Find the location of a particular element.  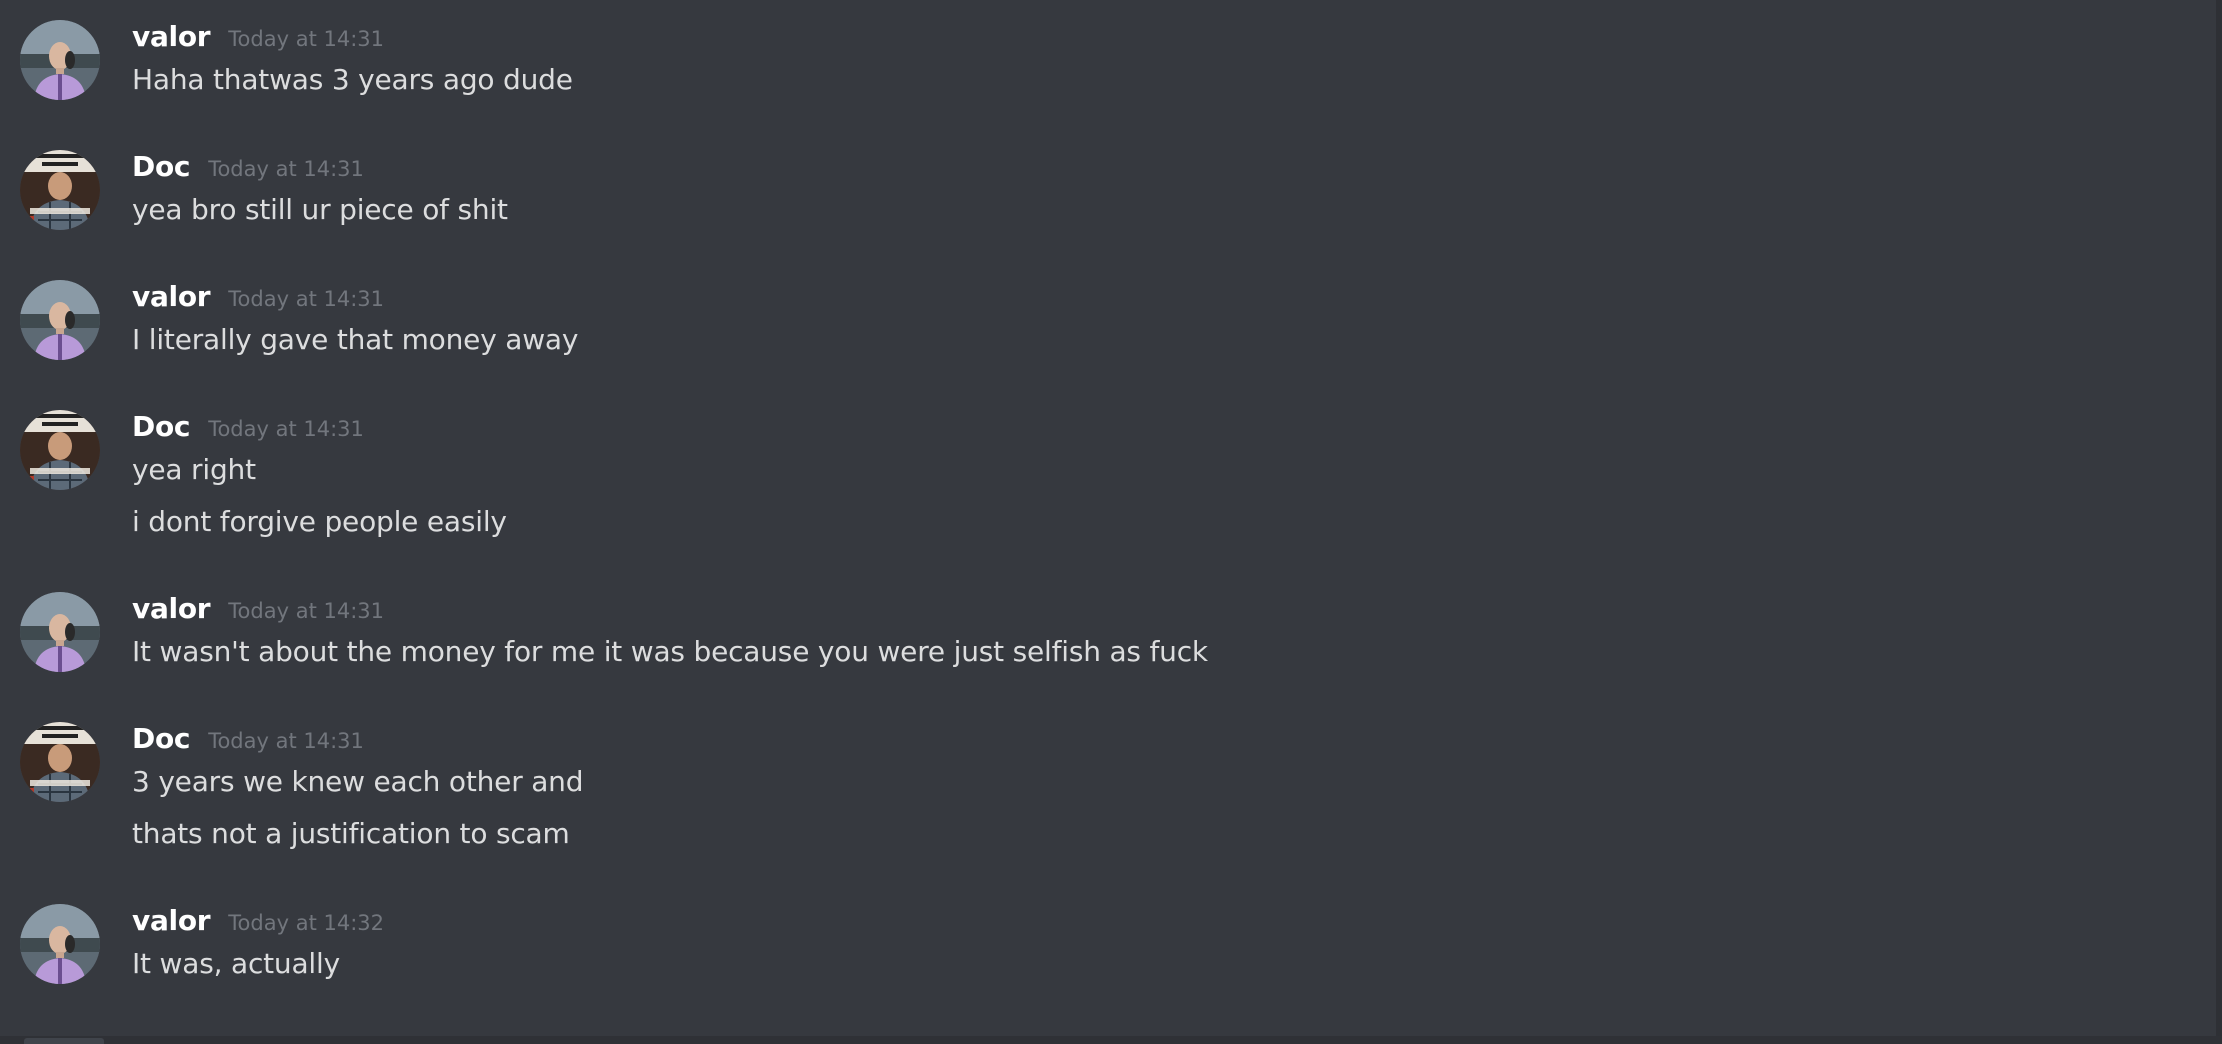

message-text: It was, actually is located at coordinates (236, 963).